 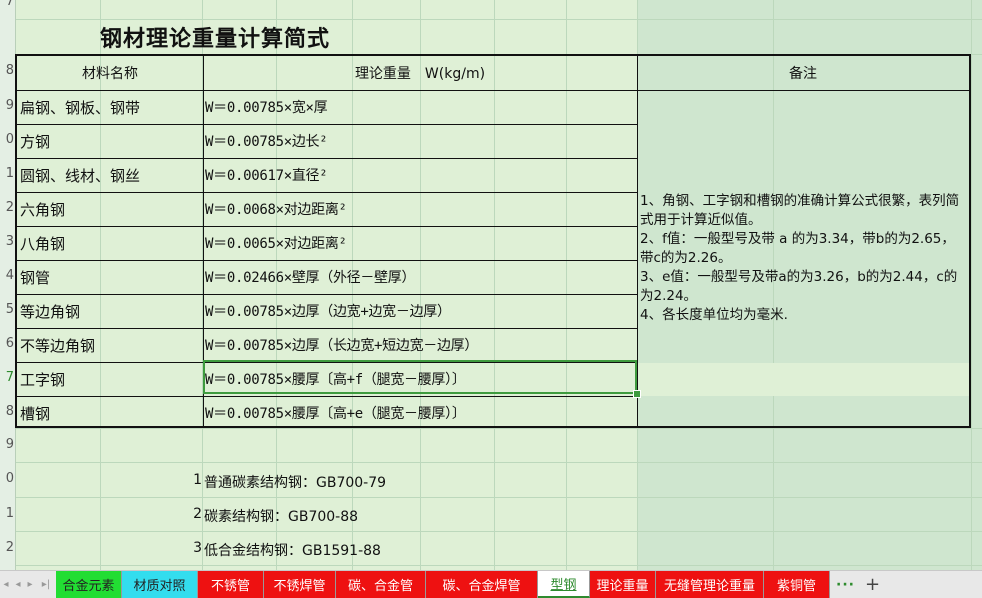 What do you see at coordinates (110, 345) in the screenshot?
I see `material-name-cell: 不等边角钢` at bounding box center [110, 345].